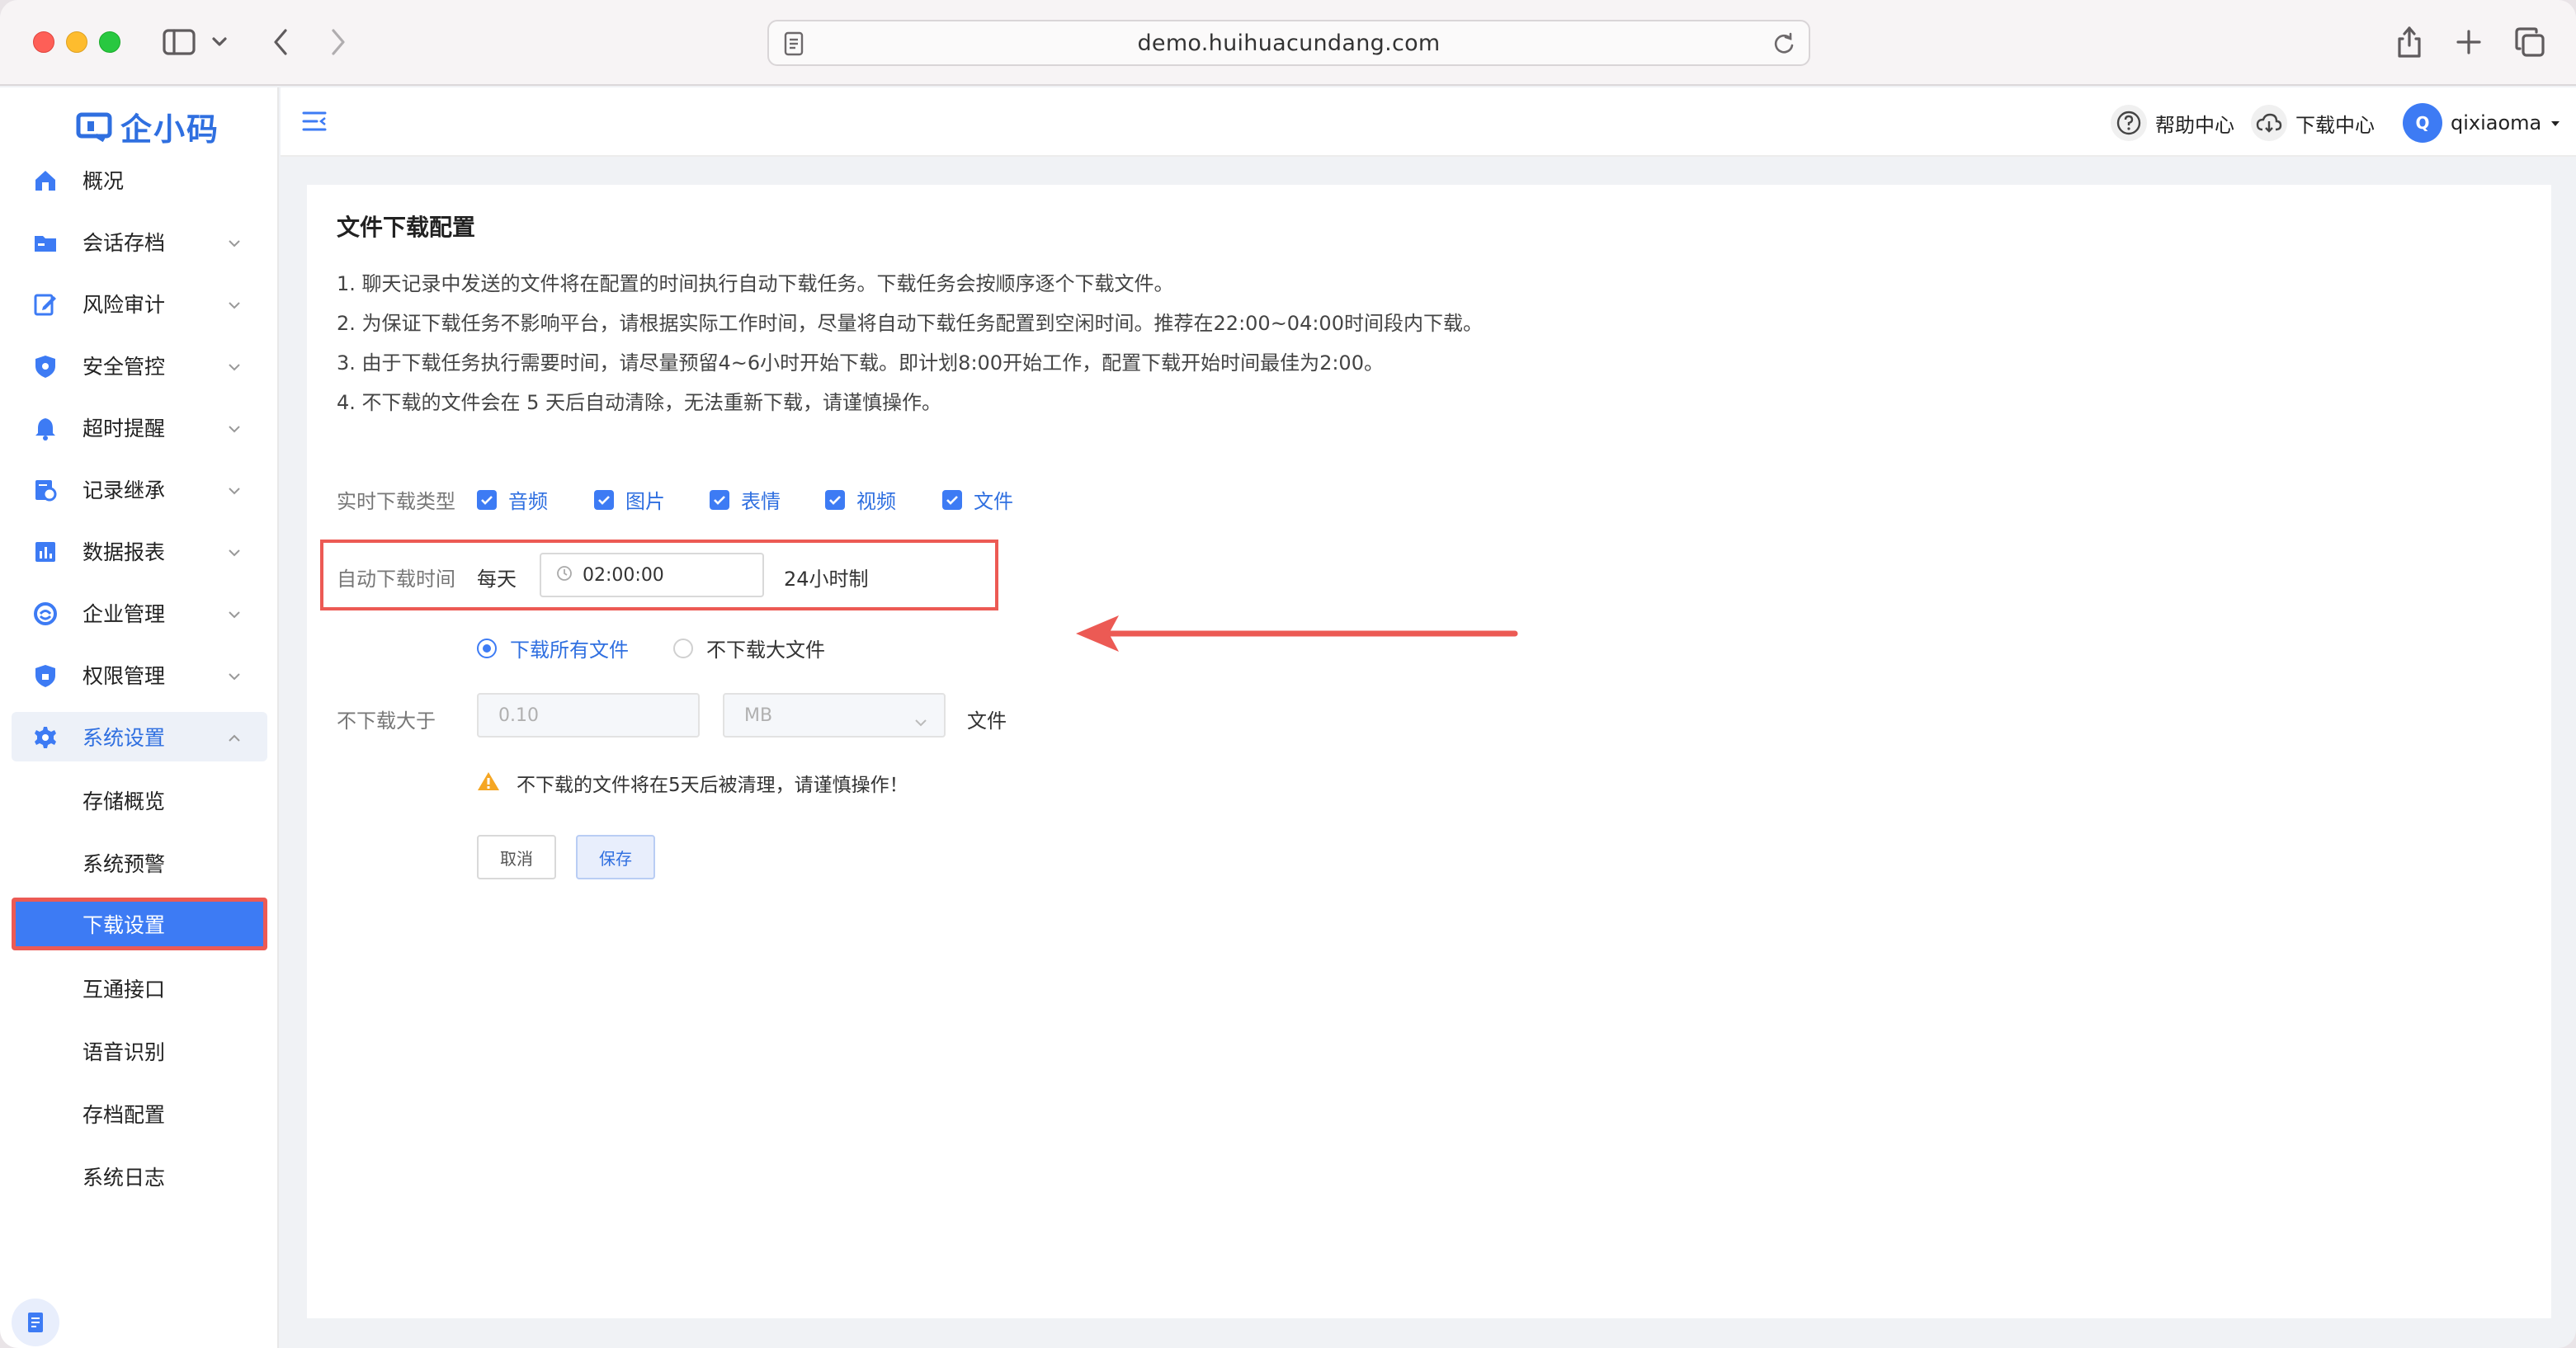 The width and height of the screenshot is (2576, 1348). Describe the element at coordinates (45, 613) in the screenshot. I see `sync-icon` at that location.